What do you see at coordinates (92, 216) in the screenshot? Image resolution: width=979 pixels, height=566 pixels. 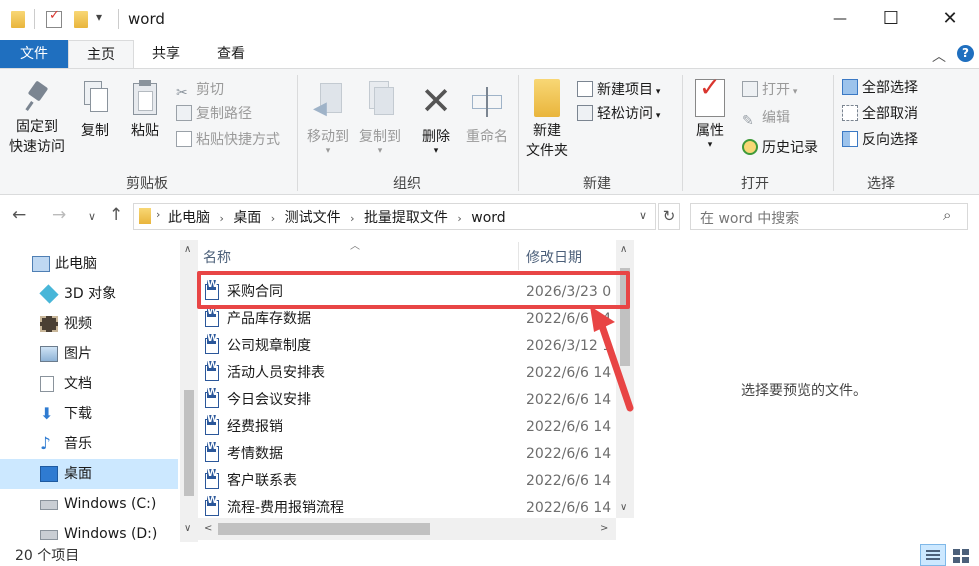 I see `recent-locations-chevron-icon: ∨` at bounding box center [92, 216].